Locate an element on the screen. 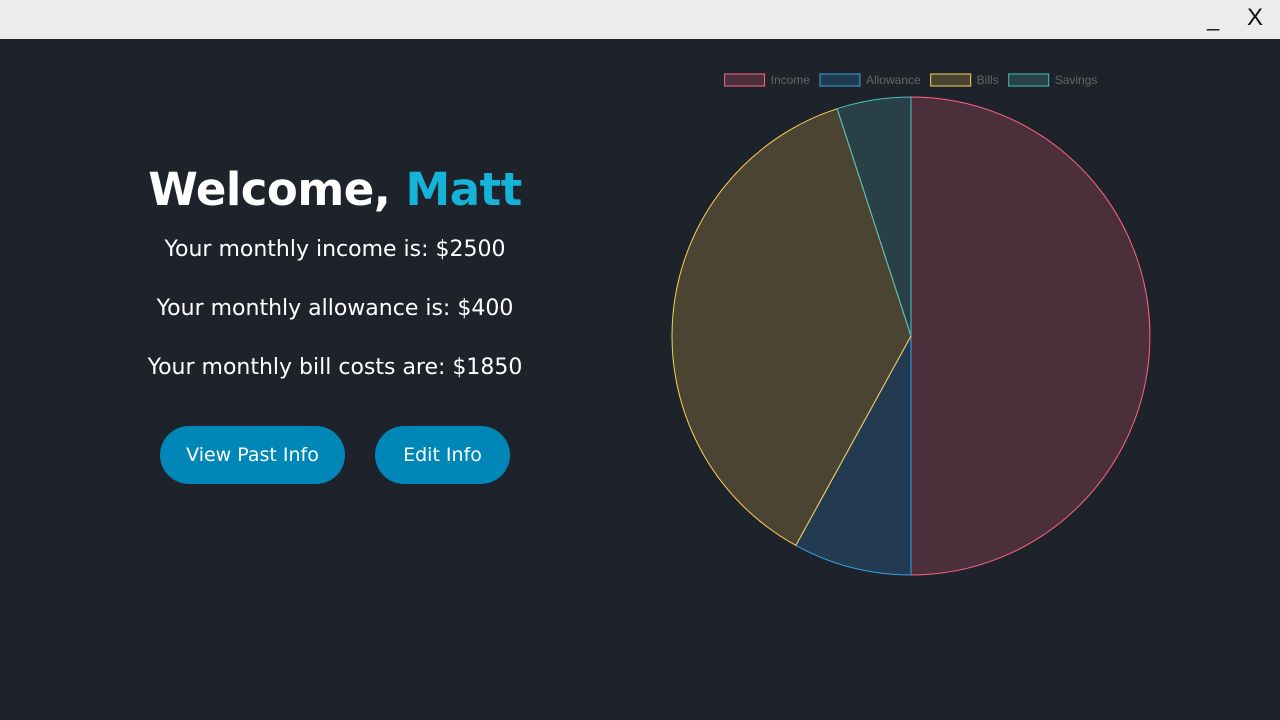 The width and height of the screenshot is (1280, 720). legend-label-income: Income is located at coordinates (791, 80).